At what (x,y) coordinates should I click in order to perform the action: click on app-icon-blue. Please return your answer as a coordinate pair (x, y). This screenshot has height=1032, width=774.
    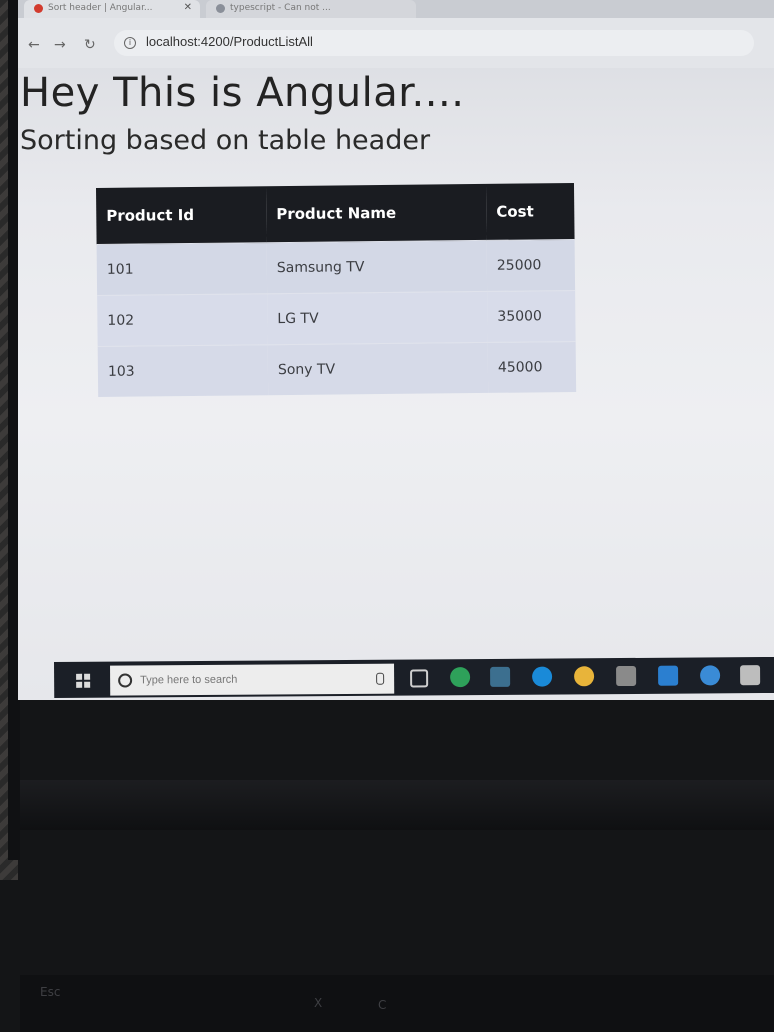
    Looking at the image, I should click on (710, 675).